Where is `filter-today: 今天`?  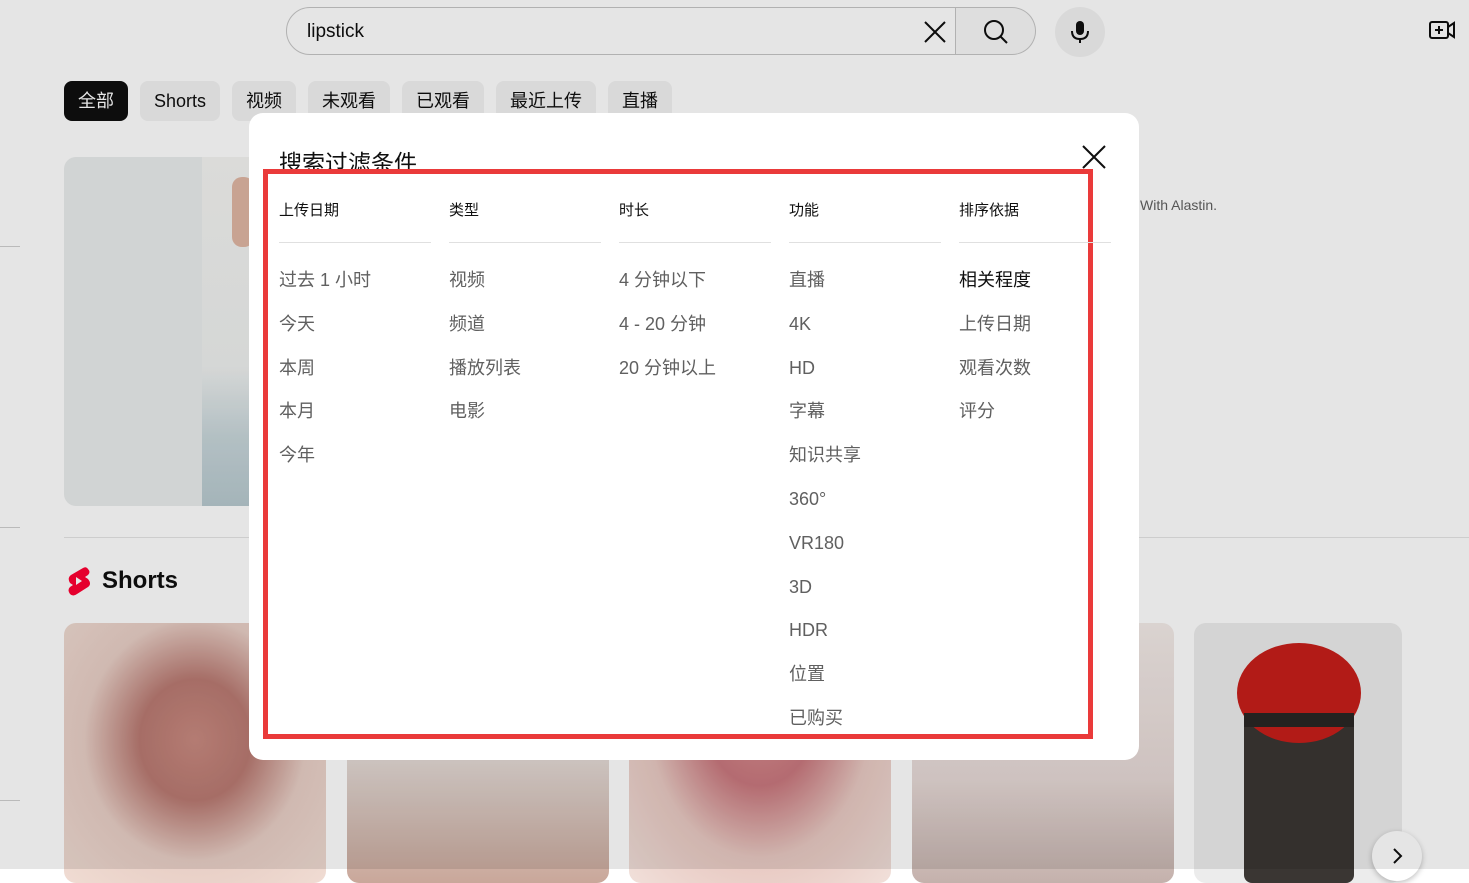 filter-today: 今天 is located at coordinates (355, 334).